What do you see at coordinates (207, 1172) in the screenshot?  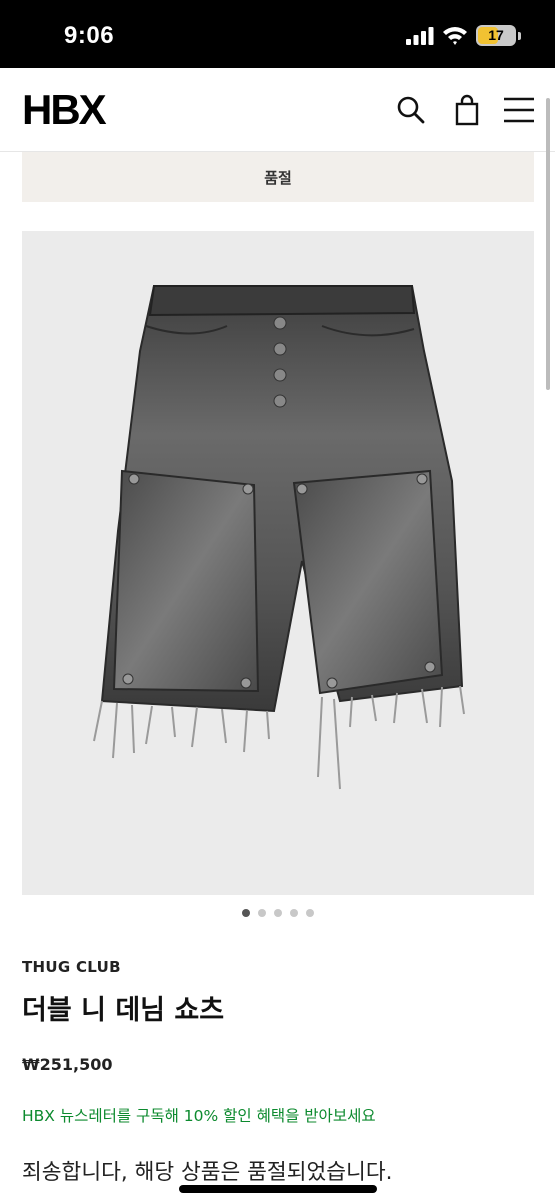 I see `sold-out-message: 죄송합니다, 해당 상품은 품절되었습니다.` at bounding box center [207, 1172].